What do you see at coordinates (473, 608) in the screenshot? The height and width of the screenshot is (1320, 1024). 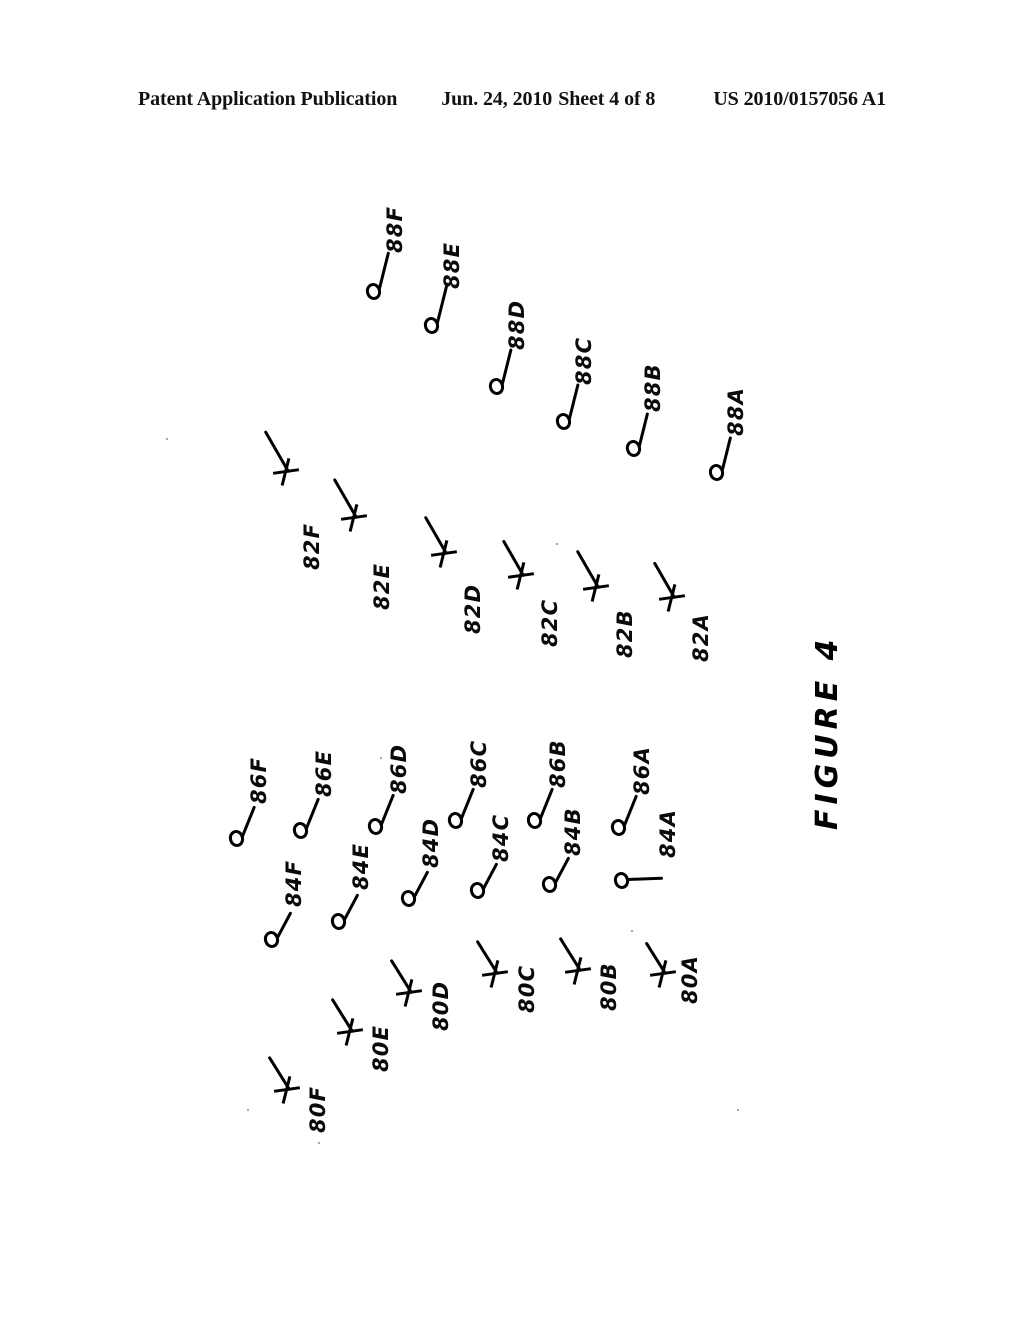 I see `reference-numeral-82d: 82D` at bounding box center [473, 608].